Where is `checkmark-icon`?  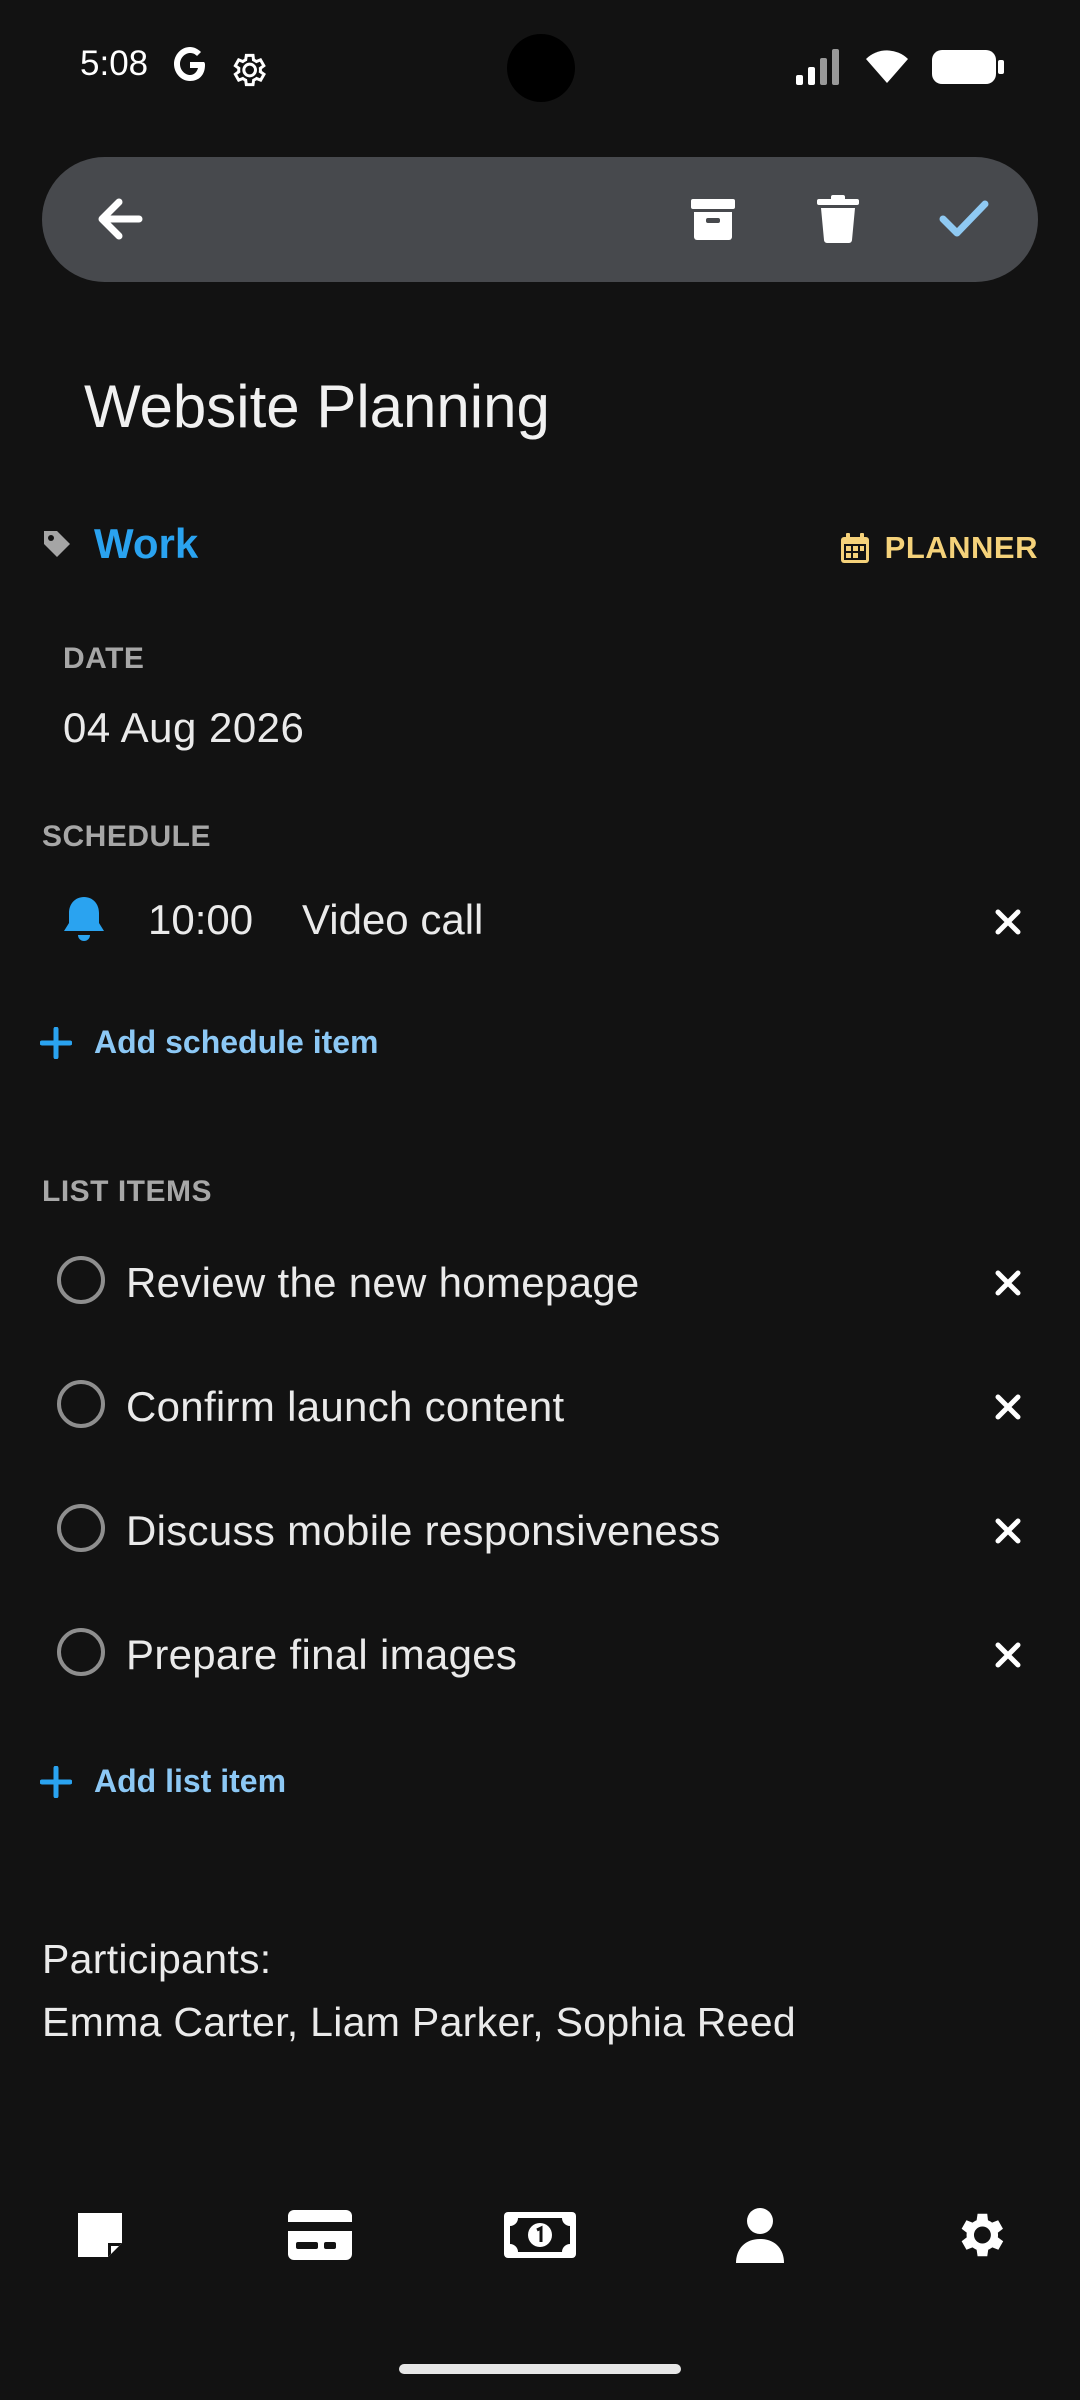 checkmark-icon is located at coordinates (964, 218).